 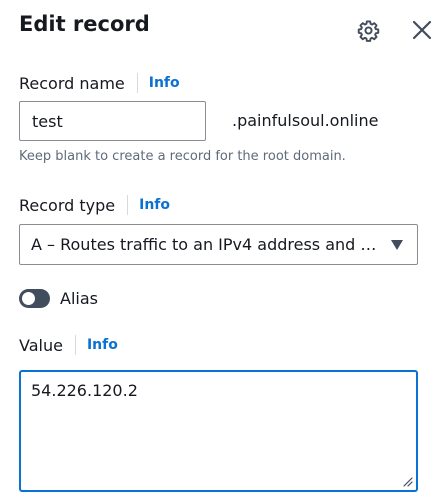 What do you see at coordinates (68, 345) in the screenshot?
I see `value-label-row: Value Info` at bounding box center [68, 345].